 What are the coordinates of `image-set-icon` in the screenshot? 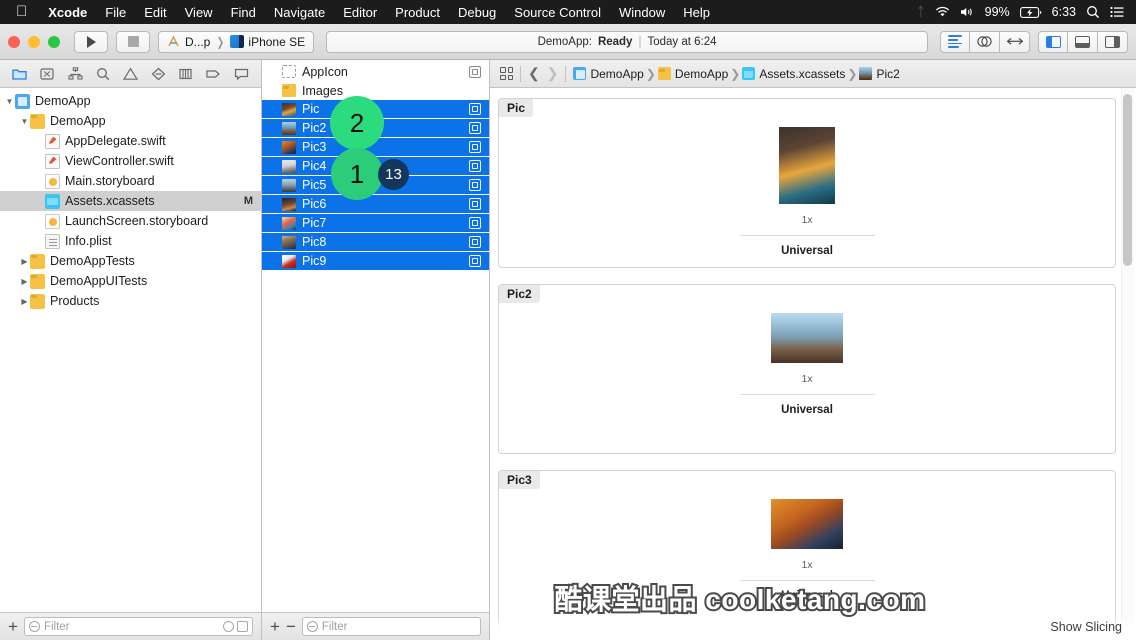 It's located at (866, 73).